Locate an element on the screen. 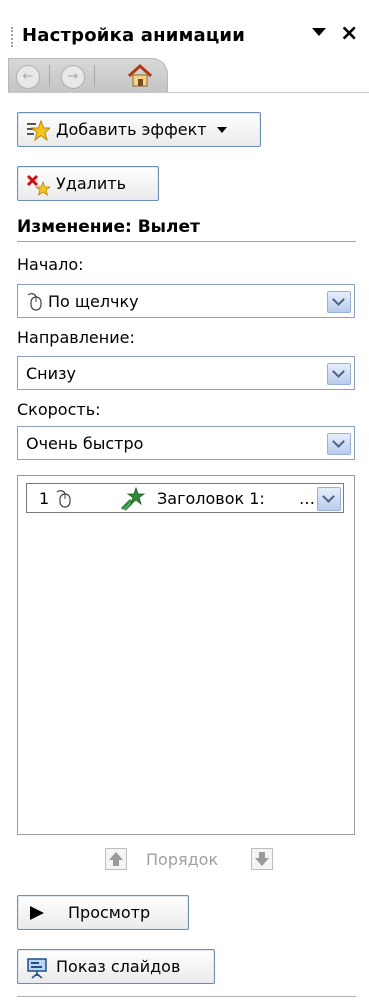  start-select-value: По щелчку is located at coordinates (93, 301).